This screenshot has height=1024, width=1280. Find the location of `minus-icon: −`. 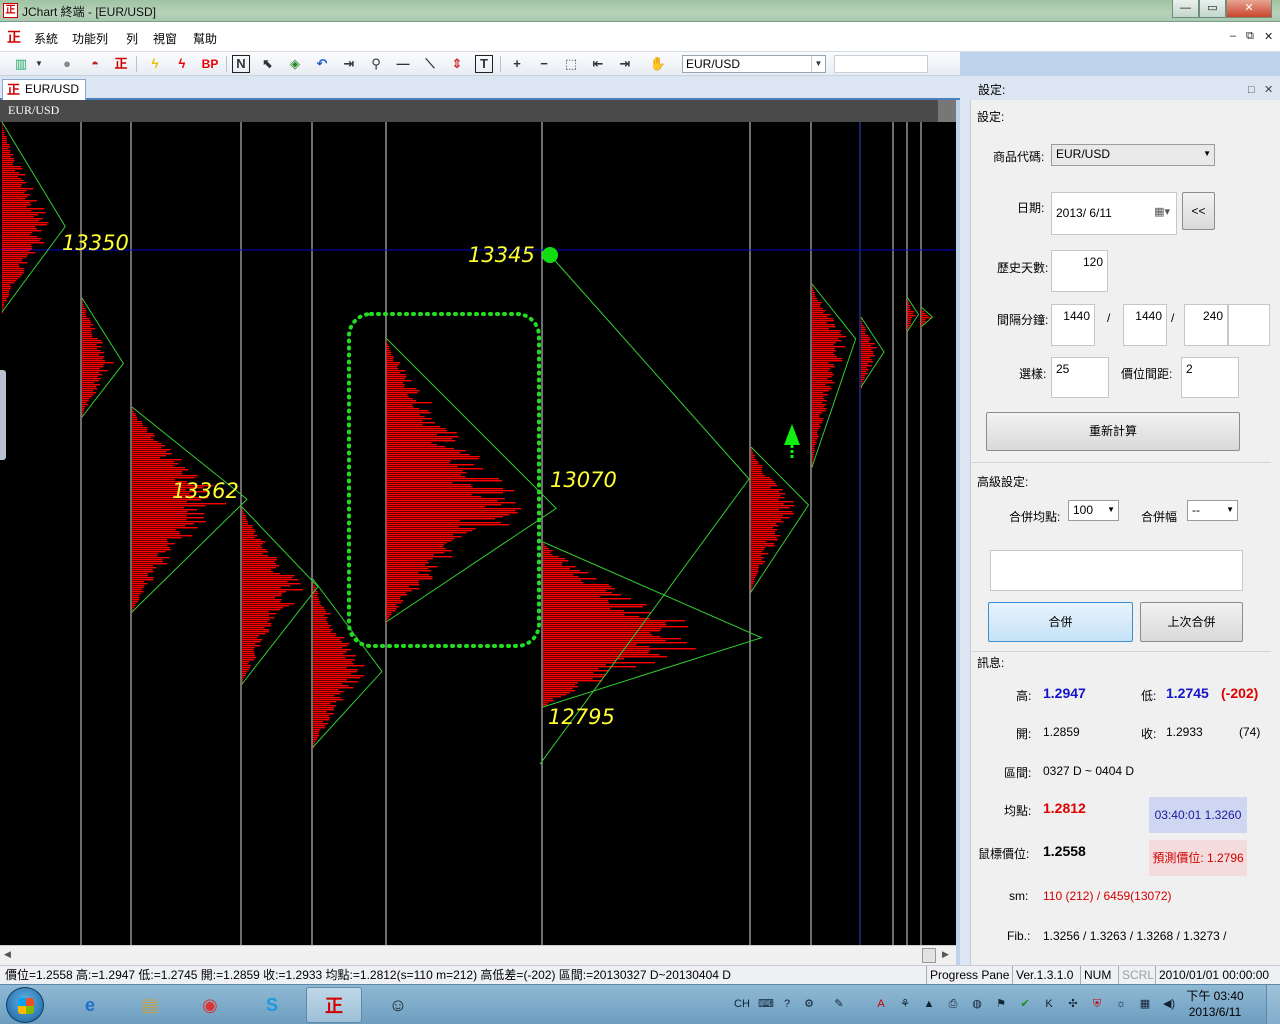

minus-icon: − is located at coordinates (544, 64).